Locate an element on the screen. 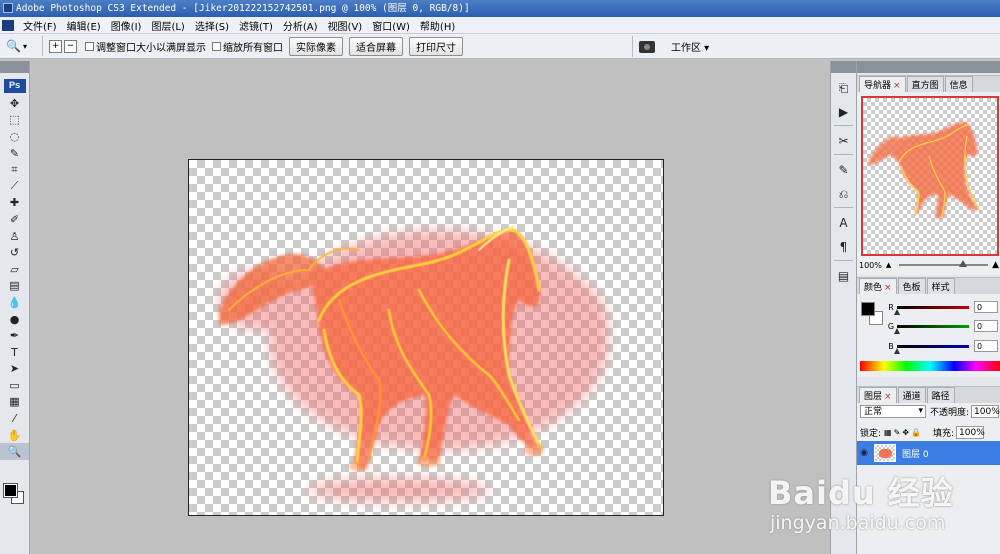 The height and width of the screenshot is (554, 1000). fit-screen-button: 适合屏幕 is located at coordinates (376, 46).